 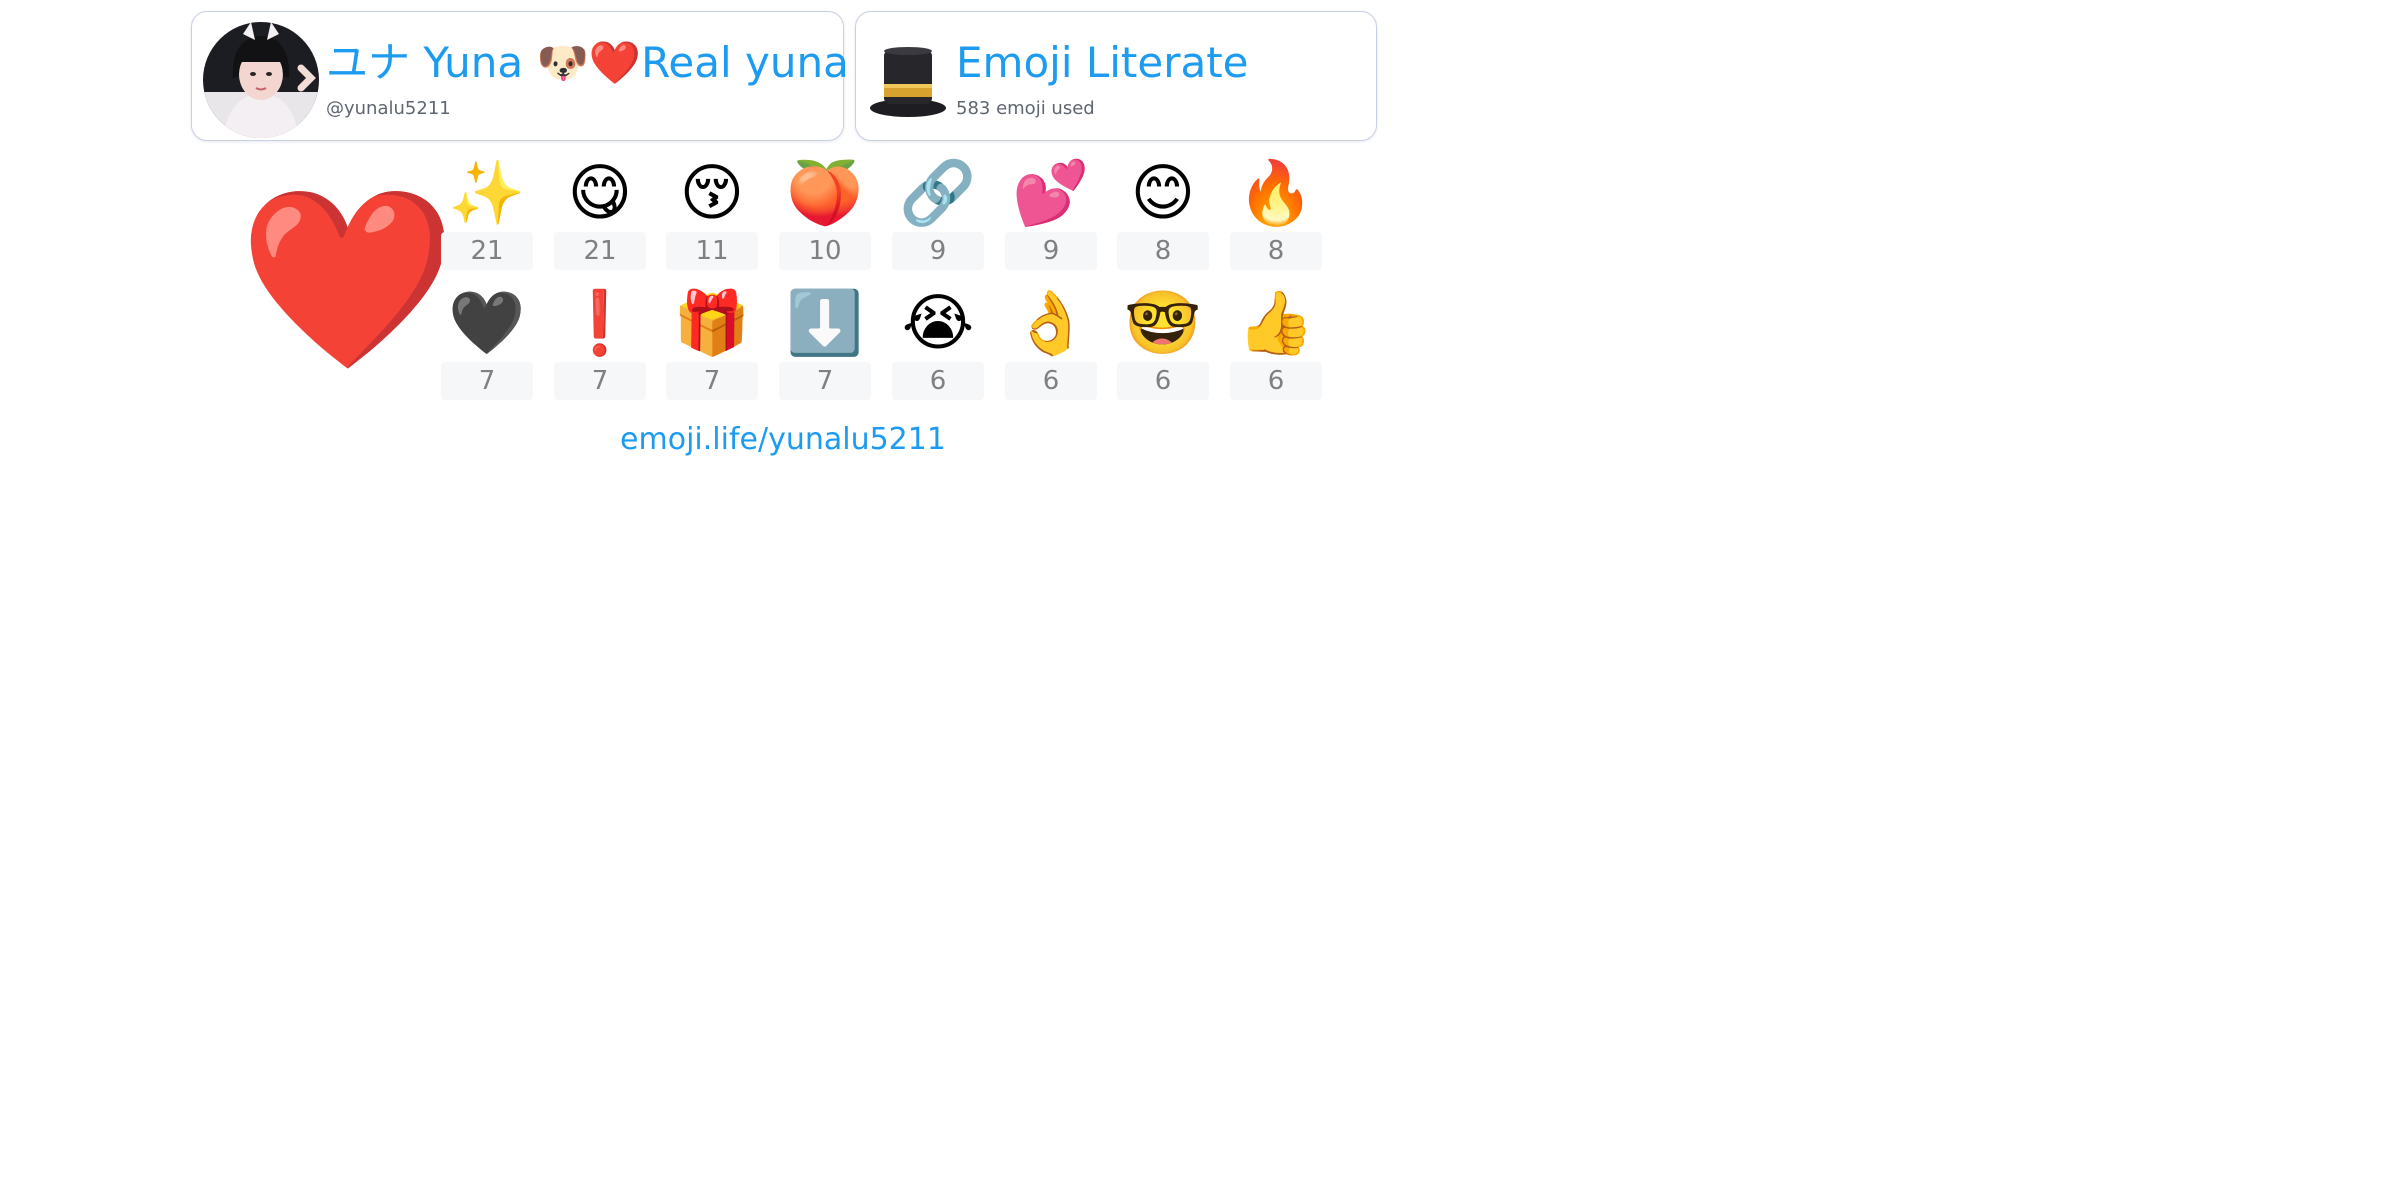 What do you see at coordinates (1163, 322) in the screenshot?
I see `nerd-face-icon: 🤓` at bounding box center [1163, 322].